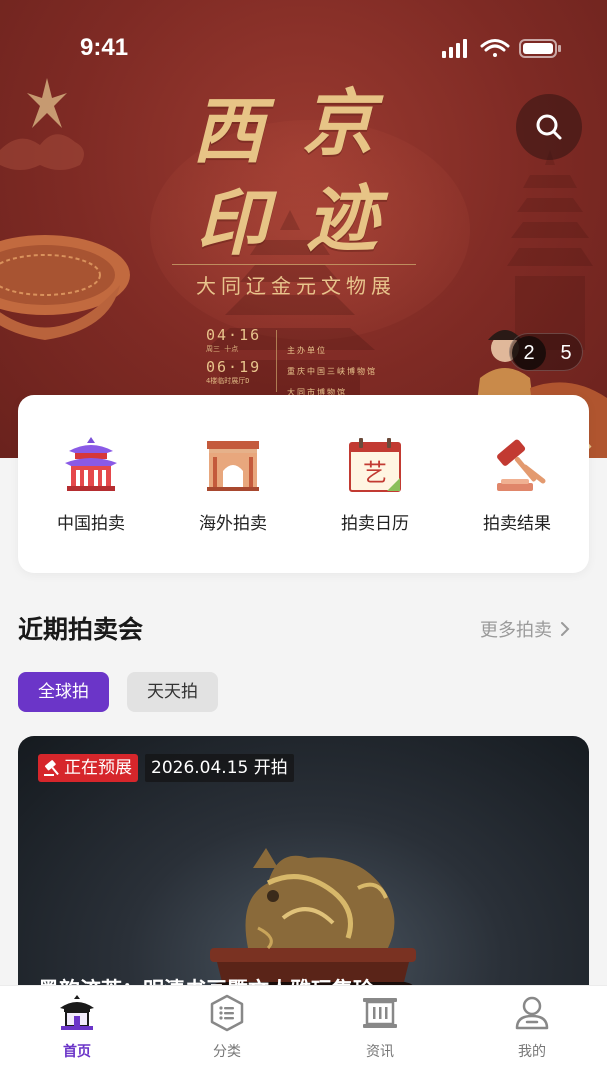  I want to click on more-auctions-link: 更多拍卖, so click(525, 629).